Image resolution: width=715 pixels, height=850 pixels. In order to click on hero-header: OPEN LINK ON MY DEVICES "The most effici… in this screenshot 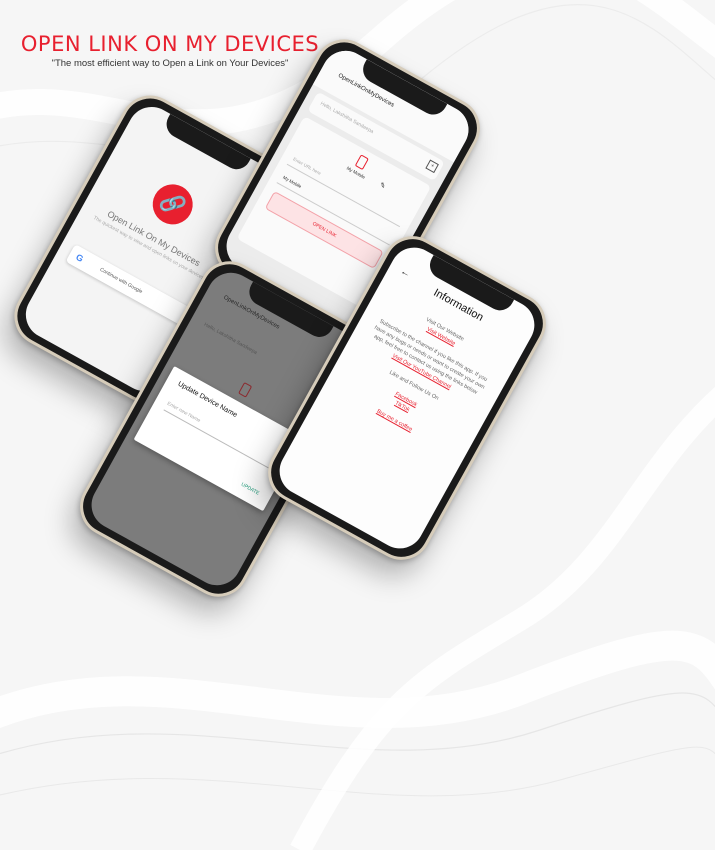, I will do `click(170, 50)`.